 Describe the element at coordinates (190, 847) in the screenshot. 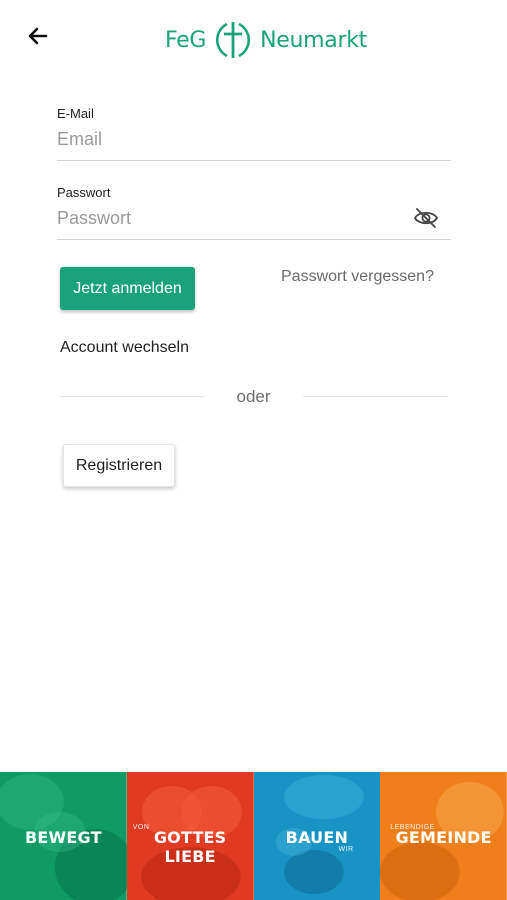

I see `banner-text-gottes-liebe: GOTTES LIEBE` at that location.